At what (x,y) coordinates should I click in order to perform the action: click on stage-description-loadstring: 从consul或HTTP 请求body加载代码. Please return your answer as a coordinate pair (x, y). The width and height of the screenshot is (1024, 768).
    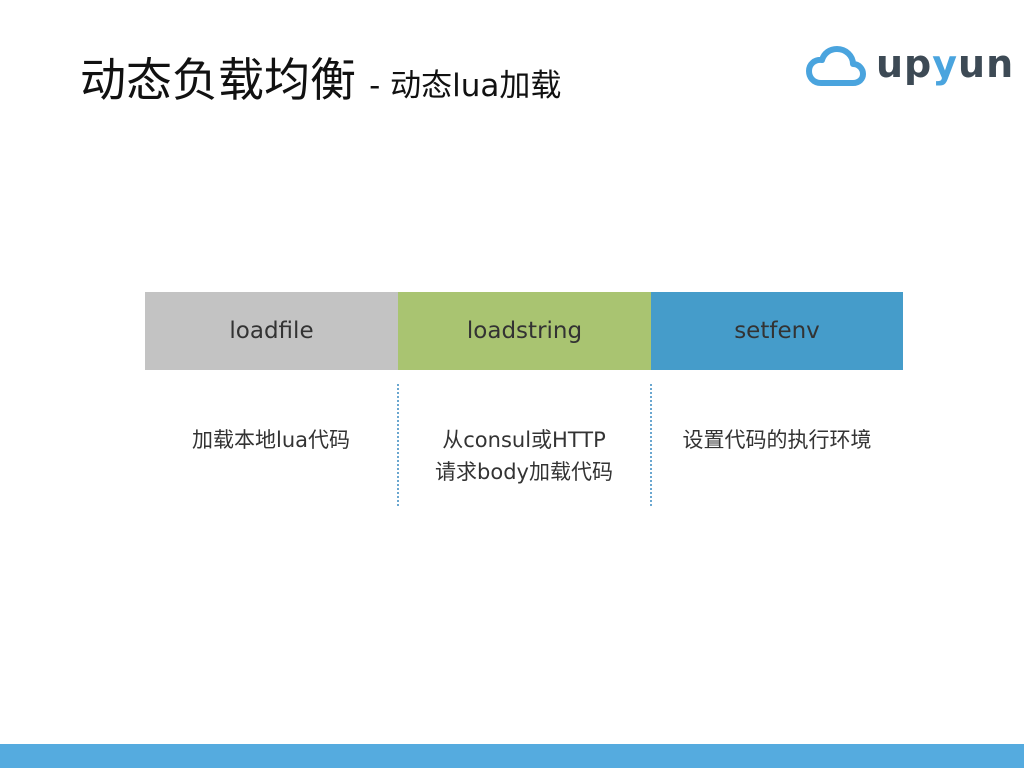
    Looking at the image, I should click on (524, 456).